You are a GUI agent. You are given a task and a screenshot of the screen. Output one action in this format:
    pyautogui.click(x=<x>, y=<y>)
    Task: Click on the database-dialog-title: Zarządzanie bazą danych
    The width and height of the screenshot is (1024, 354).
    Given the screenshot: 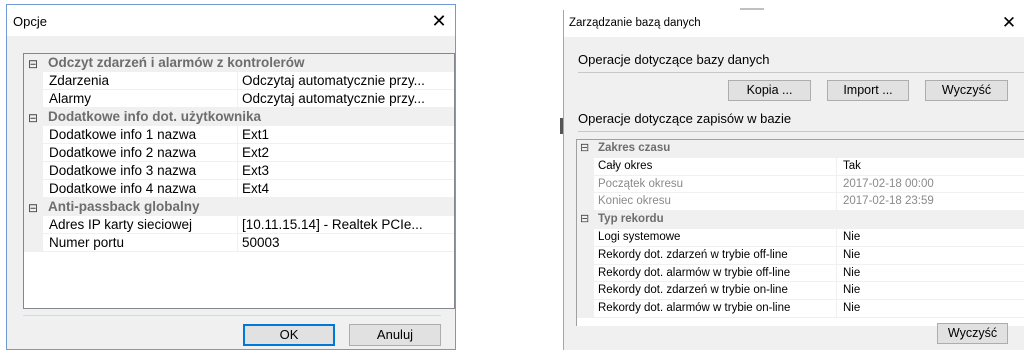 What is the action you would take?
    pyautogui.click(x=635, y=23)
    